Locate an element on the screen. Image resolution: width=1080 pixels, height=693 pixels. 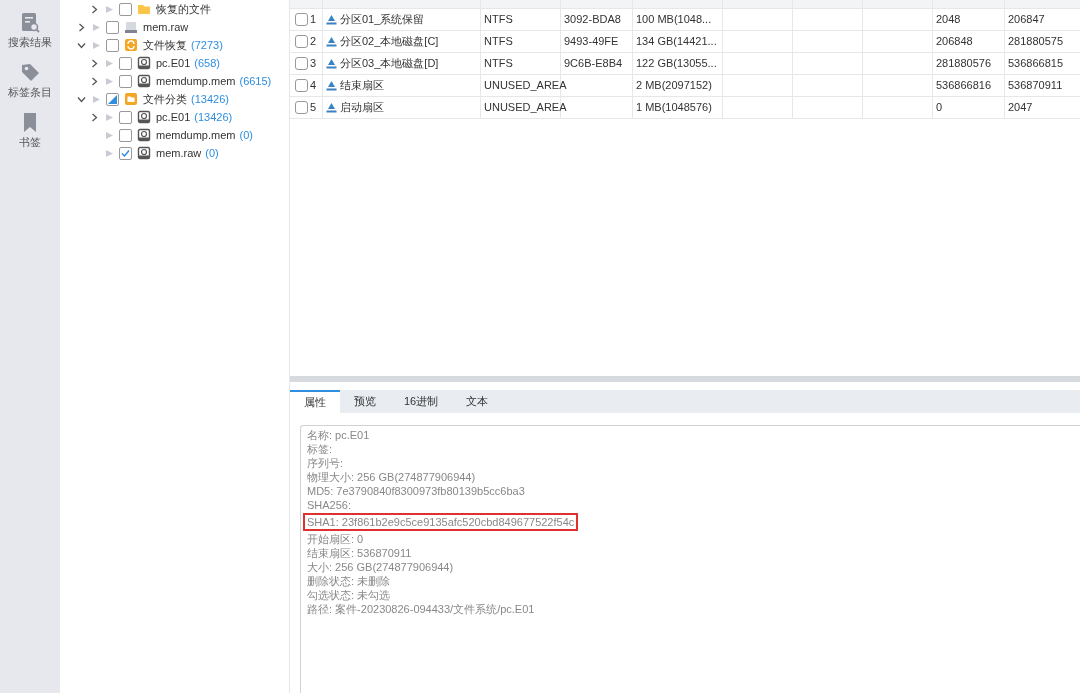
table-cell-text: 206847 is located at coordinates (1026, 20).